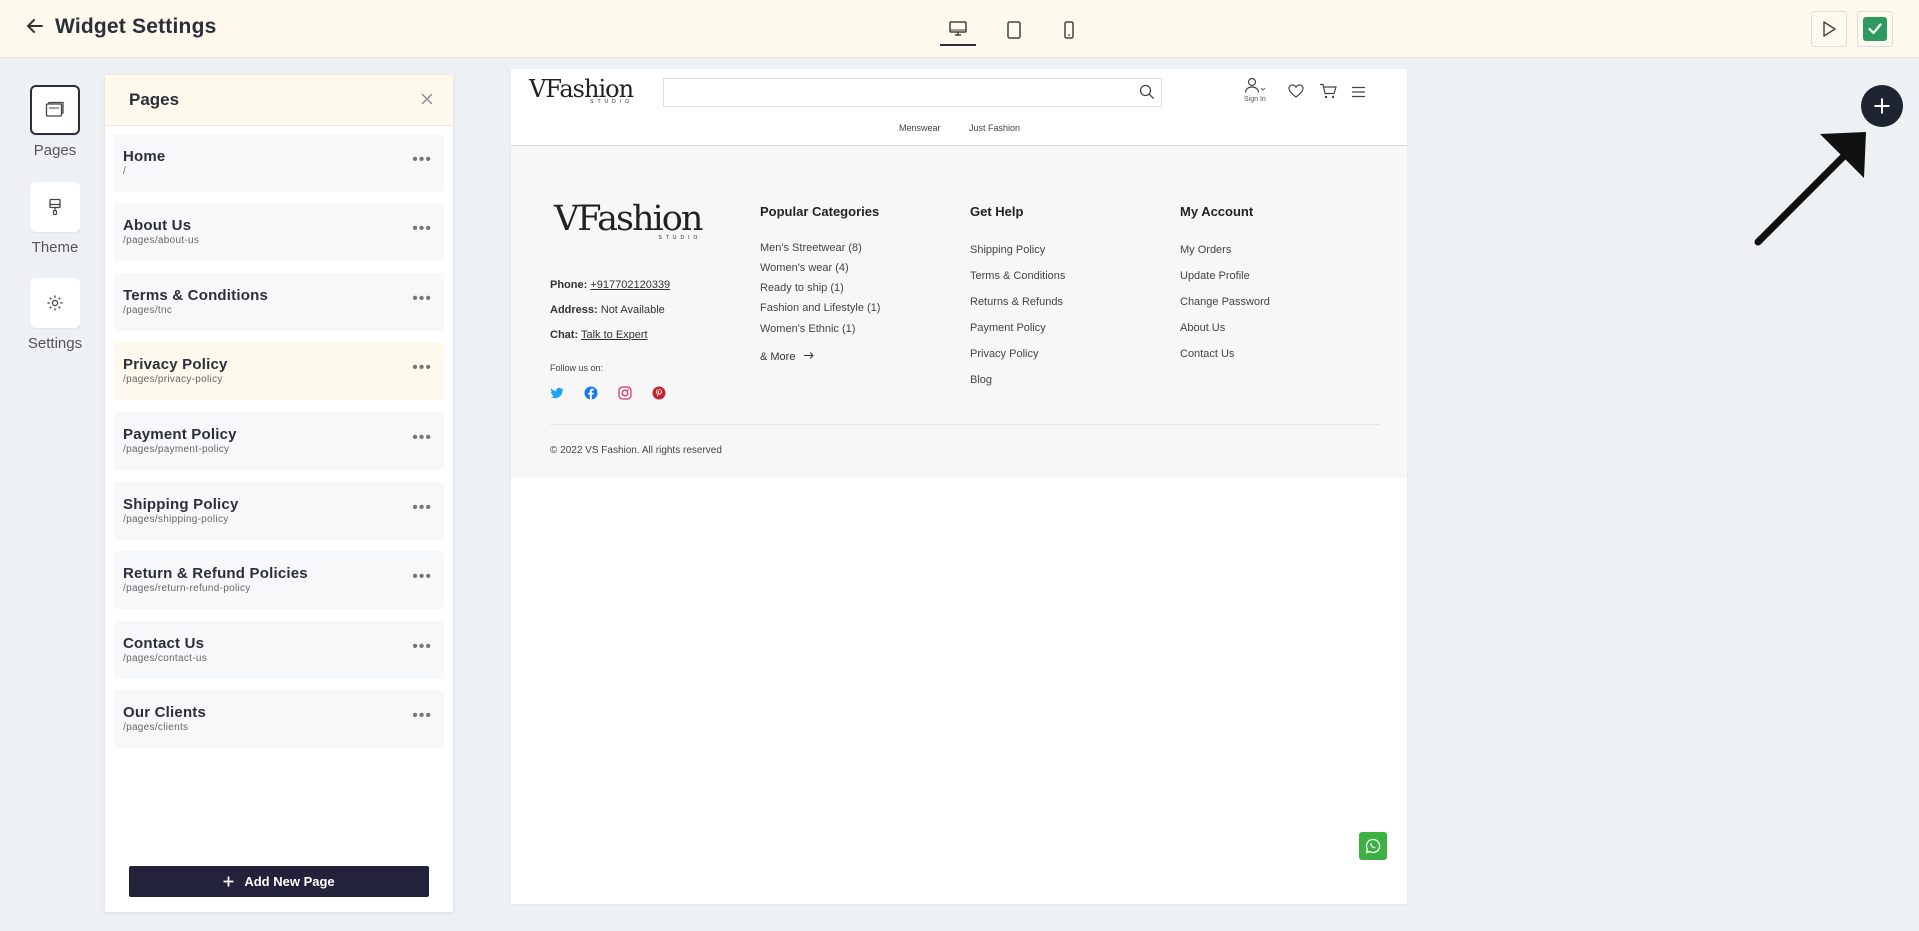 Image resolution: width=1919 pixels, height=931 pixels. I want to click on sign-in-label: Sign In, so click(1255, 99).